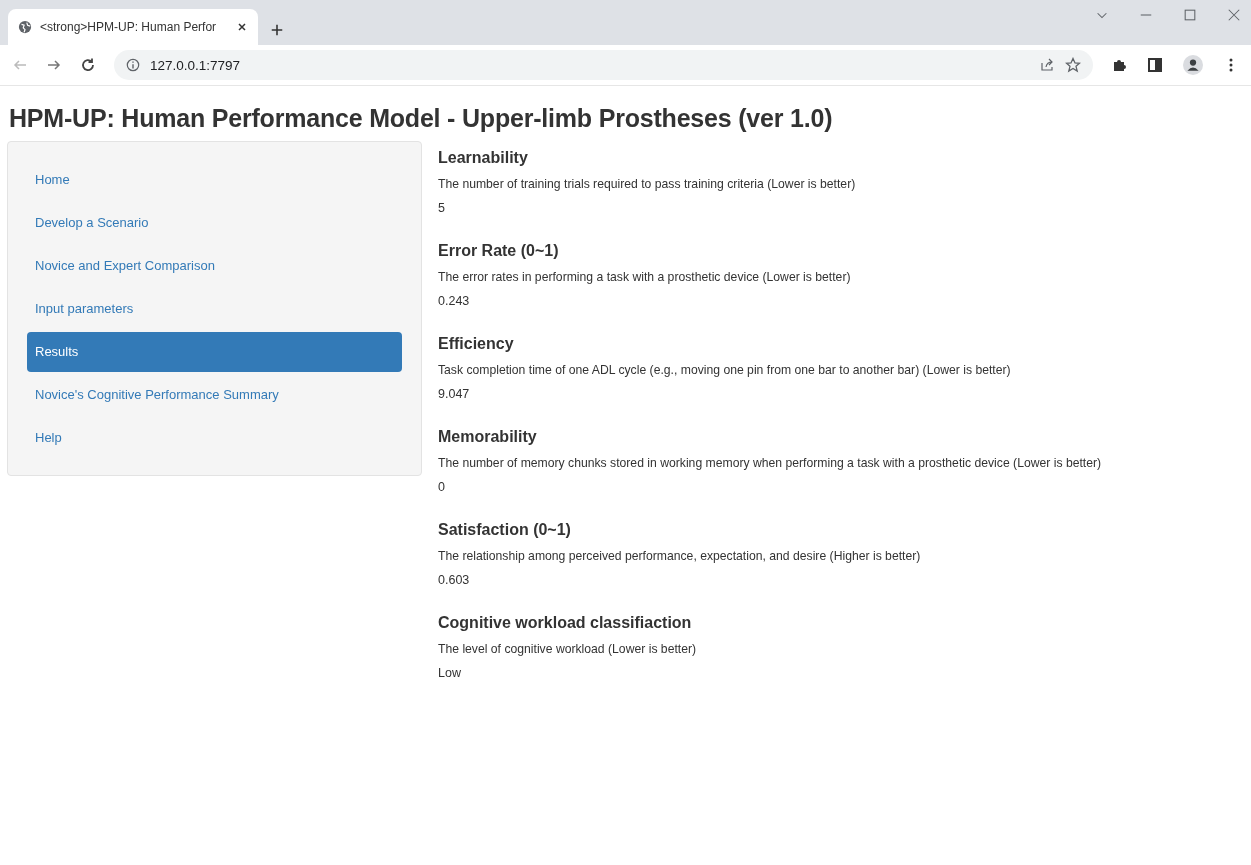 This screenshot has width=1251, height=865. Describe the element at coordinates (450, 673) in the screenshot. I see `result-value: Low` at that location.